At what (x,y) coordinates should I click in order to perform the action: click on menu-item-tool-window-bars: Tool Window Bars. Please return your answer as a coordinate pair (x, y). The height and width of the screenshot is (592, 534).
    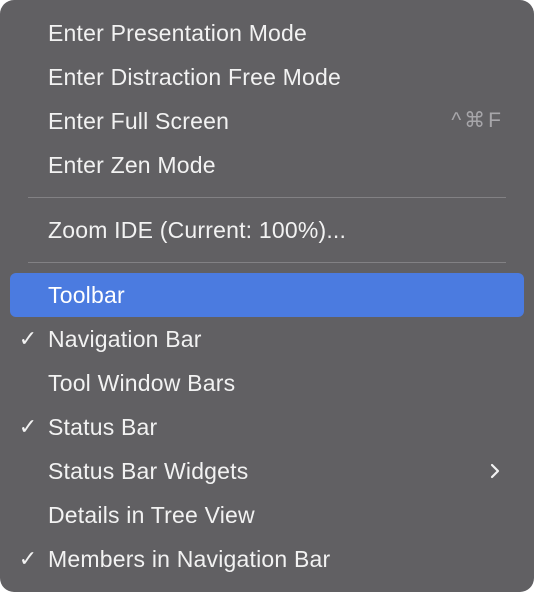
    Looking at the image, I should click on (267, 383).